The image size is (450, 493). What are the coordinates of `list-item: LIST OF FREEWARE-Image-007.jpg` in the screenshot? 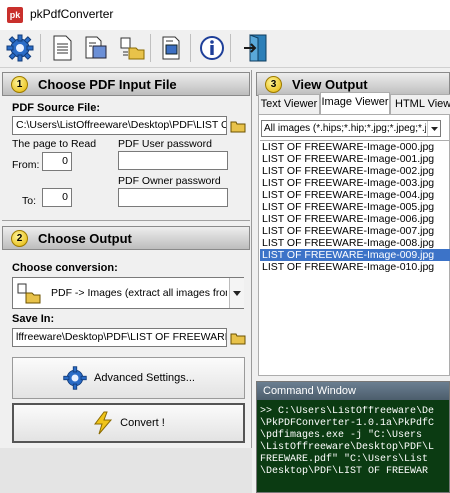 It's located at (355, 231).